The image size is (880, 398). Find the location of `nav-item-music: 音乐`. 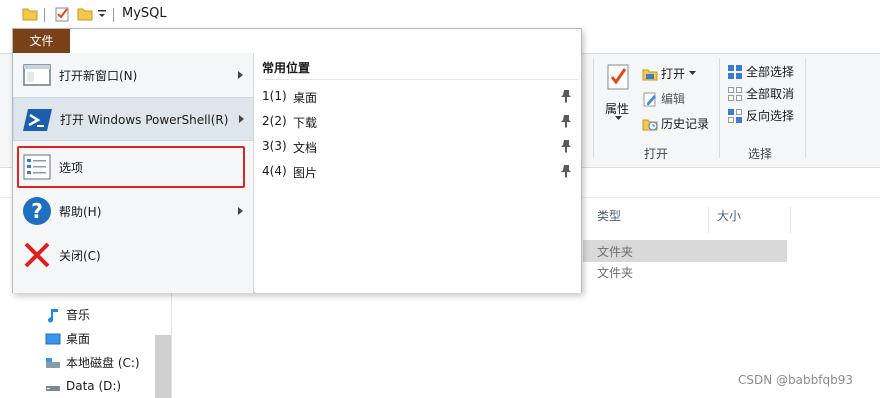

nav-item-music: 音乐 is located at coordinates (67, 314).